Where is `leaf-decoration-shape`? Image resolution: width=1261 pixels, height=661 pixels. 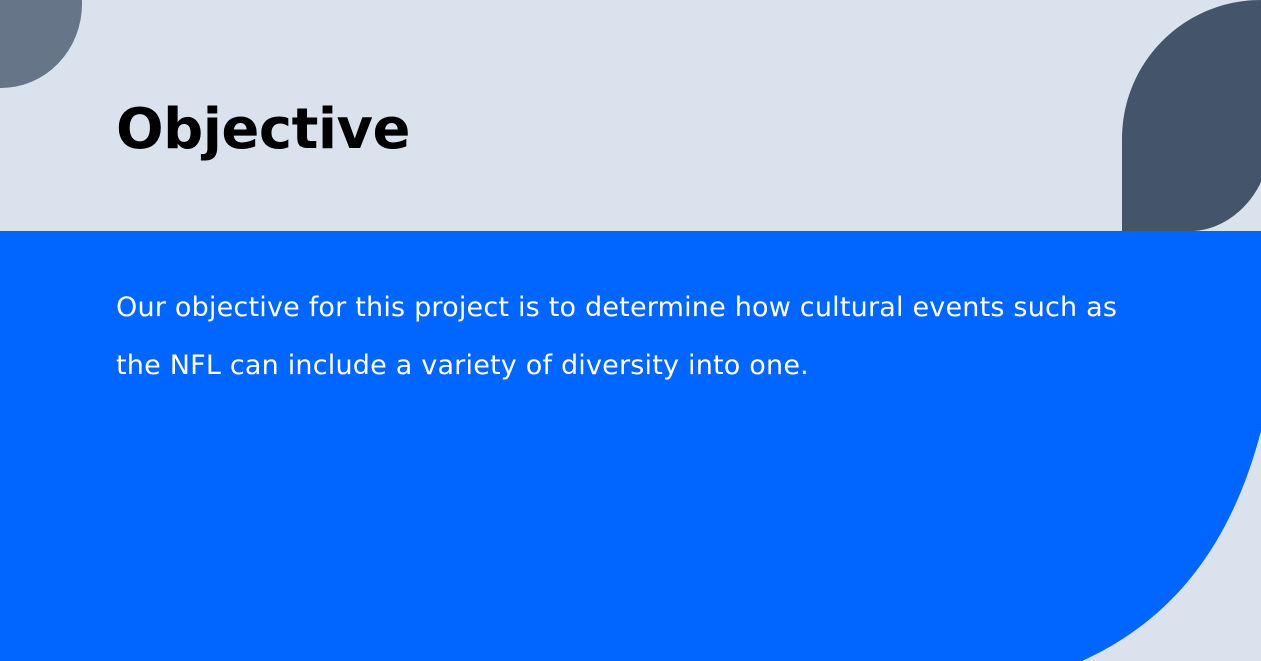
leaf-decoration-shape is located at coordinates (1191, 115).